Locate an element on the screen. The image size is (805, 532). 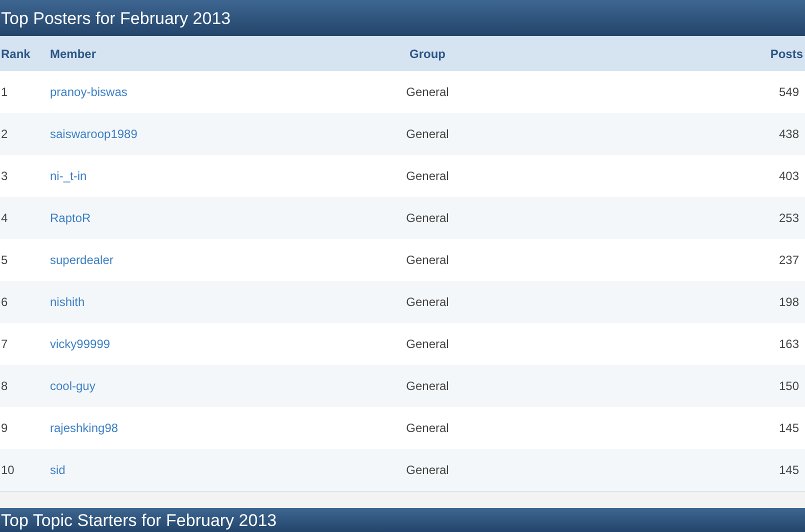
rank-cell-text: 5 is located at coordinates (4, 260).